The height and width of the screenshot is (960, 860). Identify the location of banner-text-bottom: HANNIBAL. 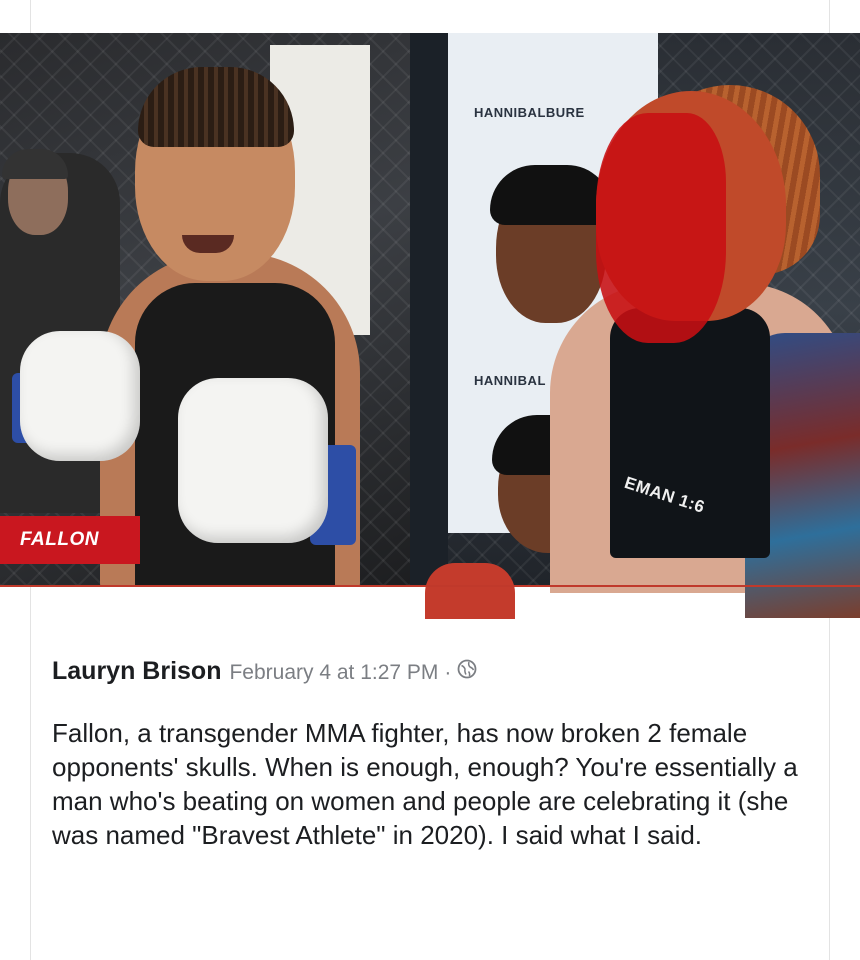
(510, 380).